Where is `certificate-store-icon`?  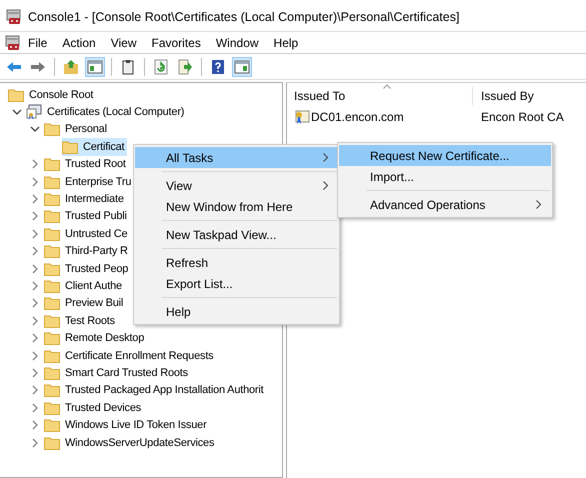 certificate-store-icon is located at coordinates (34, 112).